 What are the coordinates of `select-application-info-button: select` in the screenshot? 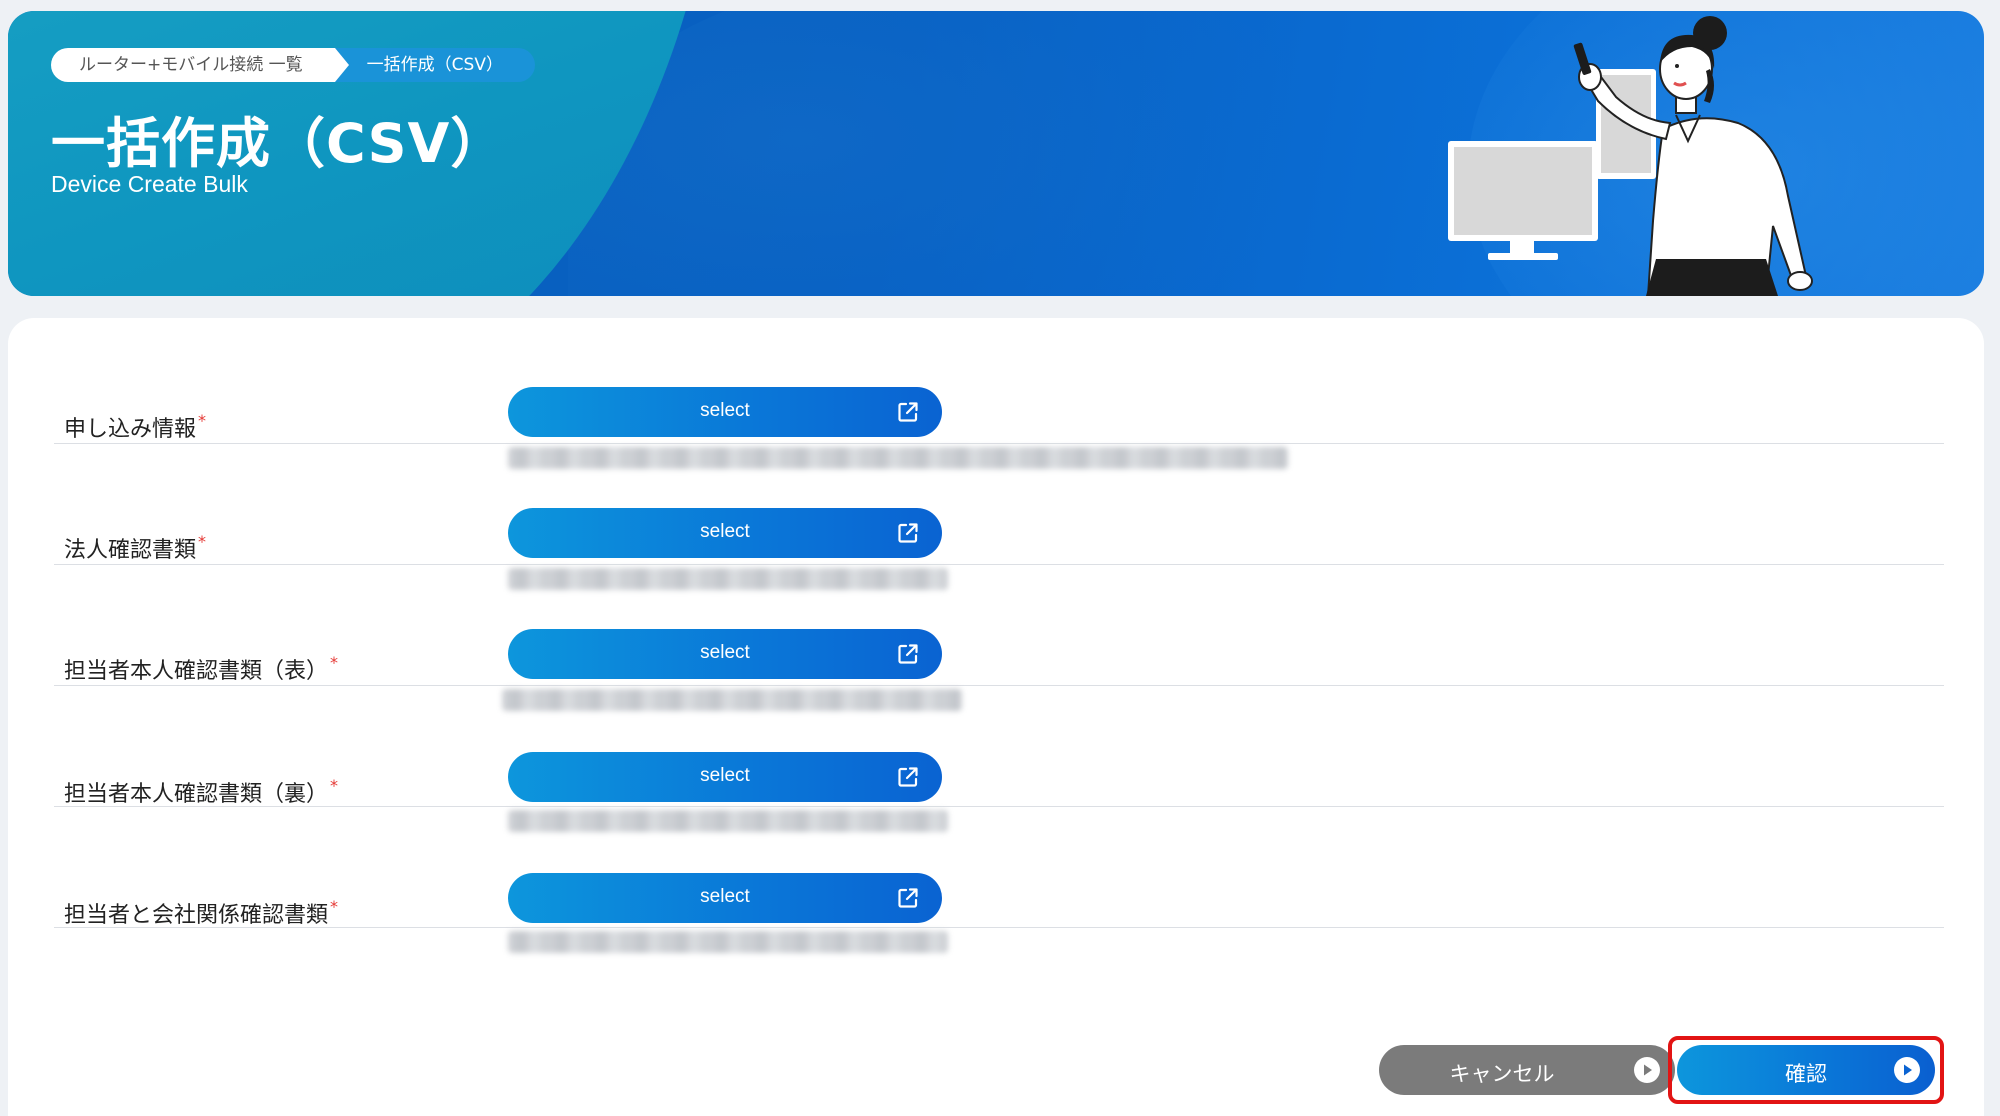 It's located at (725, 412).